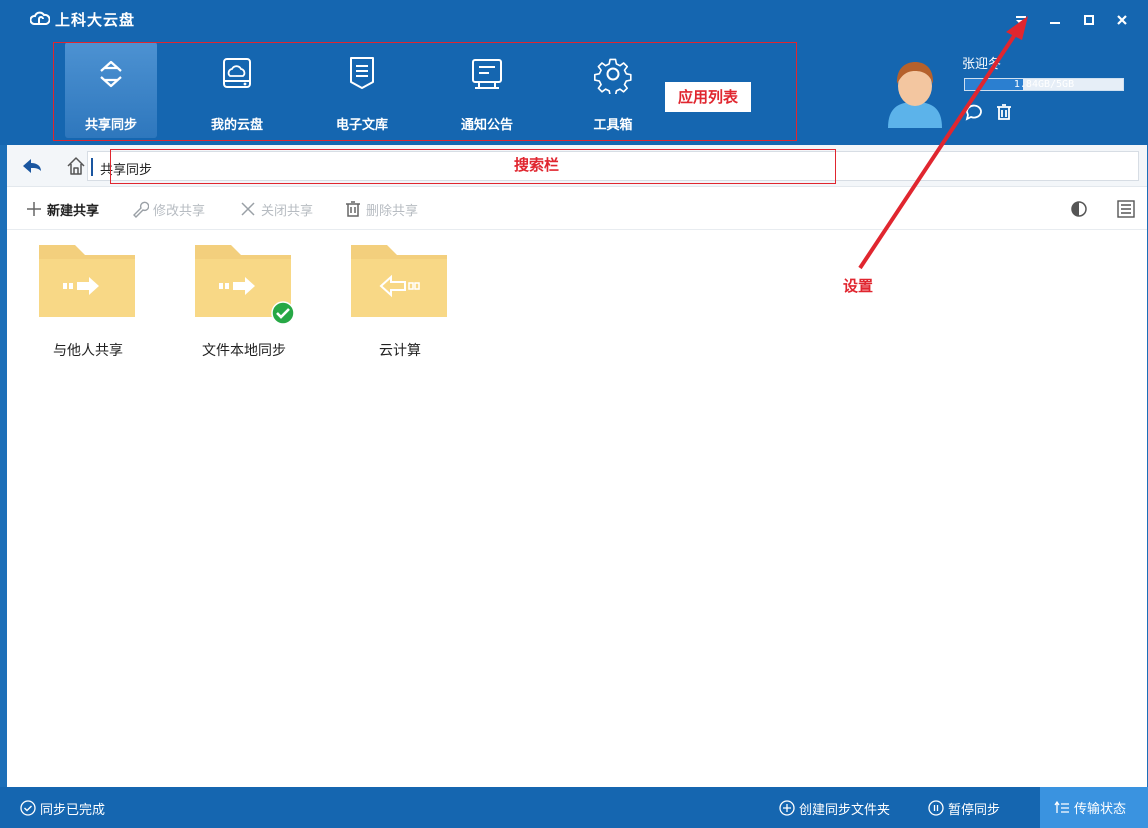 The width and height of the screenshot is (1148, 828). I want to click on maximize-icon, so click(1089, 20).